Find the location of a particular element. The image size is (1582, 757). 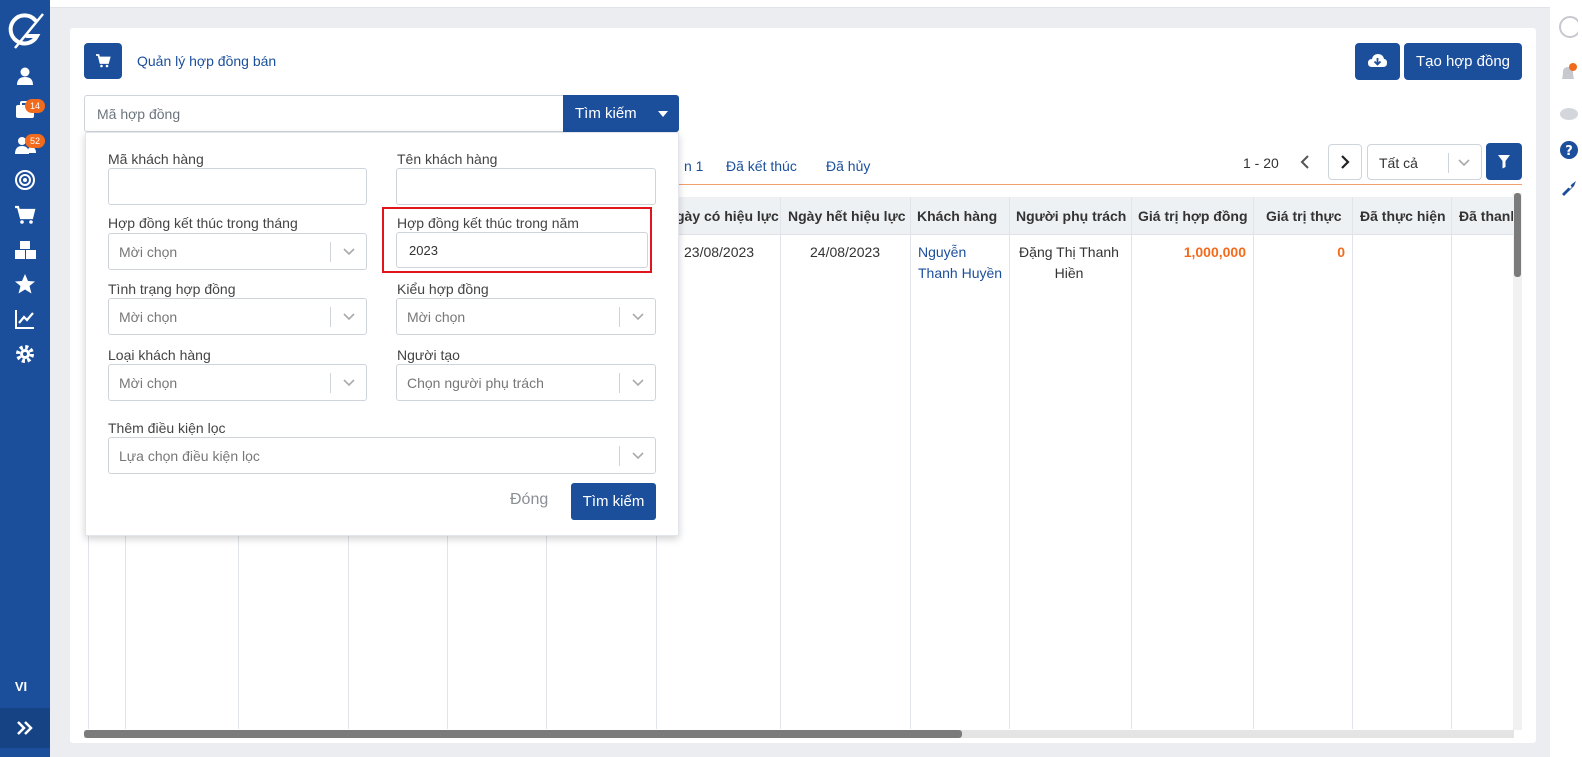

customer-code-input is located at coordinates (237, 186).